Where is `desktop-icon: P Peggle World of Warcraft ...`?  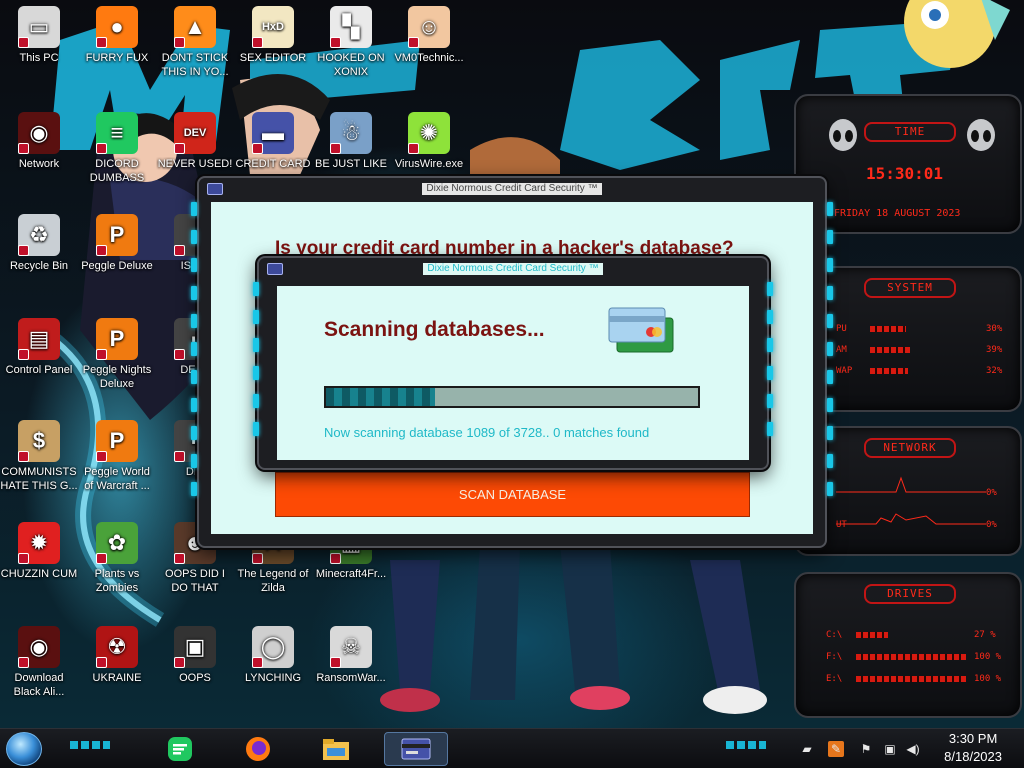
desktop-icon: P Peggle World of Warcraft ... is located at coordinates (117, 456).